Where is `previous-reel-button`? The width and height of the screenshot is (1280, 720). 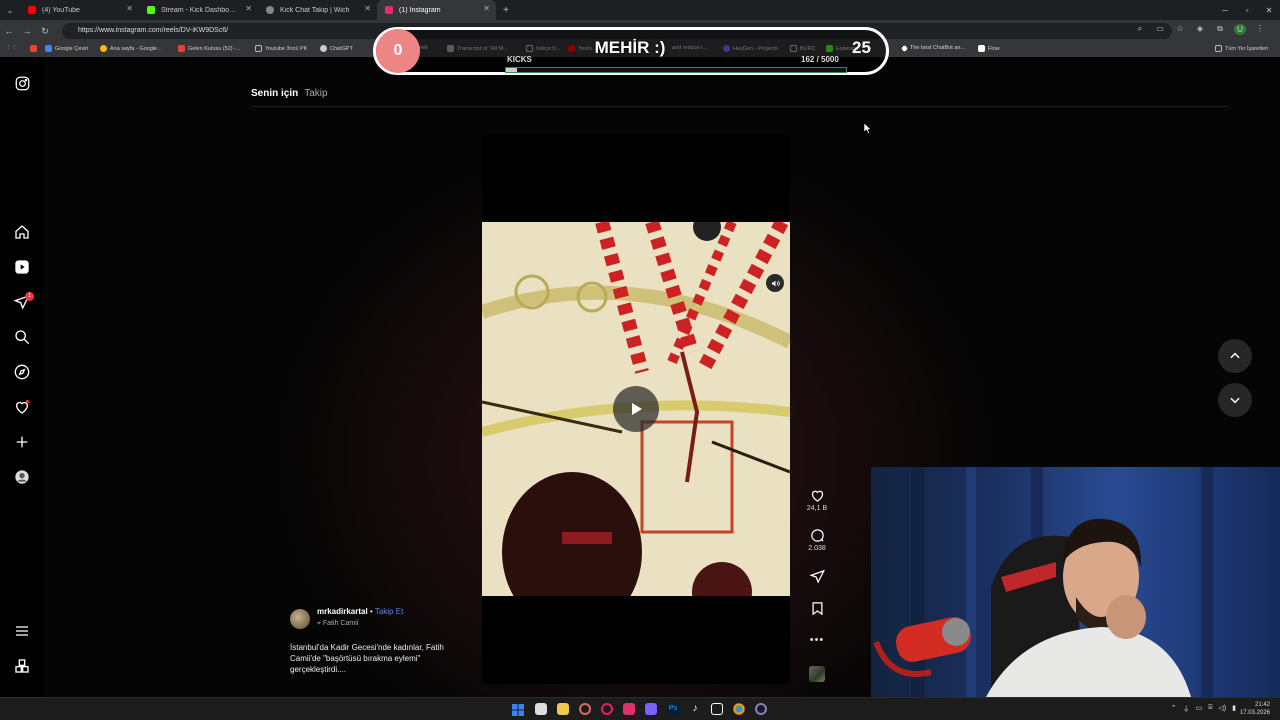
previous-reel-button is located at coordinates (1235, 356).